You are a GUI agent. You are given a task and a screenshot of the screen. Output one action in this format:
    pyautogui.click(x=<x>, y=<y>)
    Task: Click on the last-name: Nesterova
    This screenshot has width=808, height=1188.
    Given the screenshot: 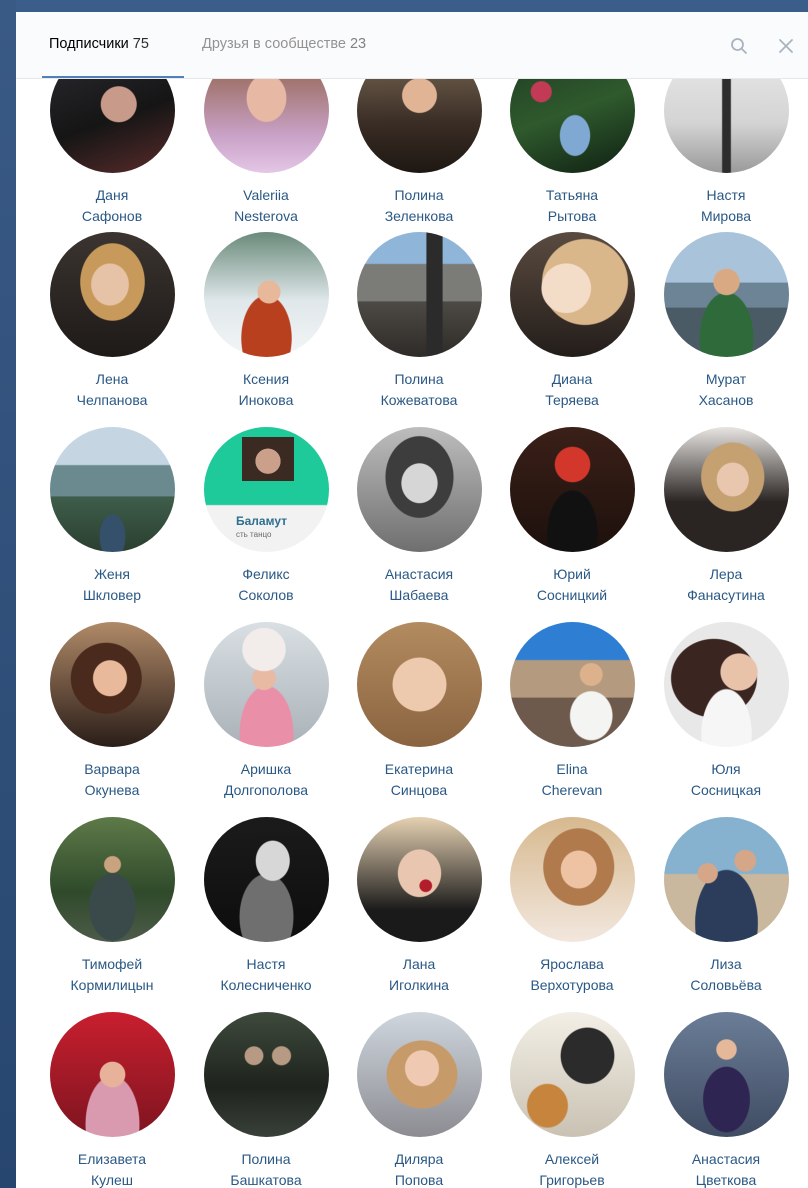 What is the action you would take?
    pyautogui.click(x=266, y=216)
    